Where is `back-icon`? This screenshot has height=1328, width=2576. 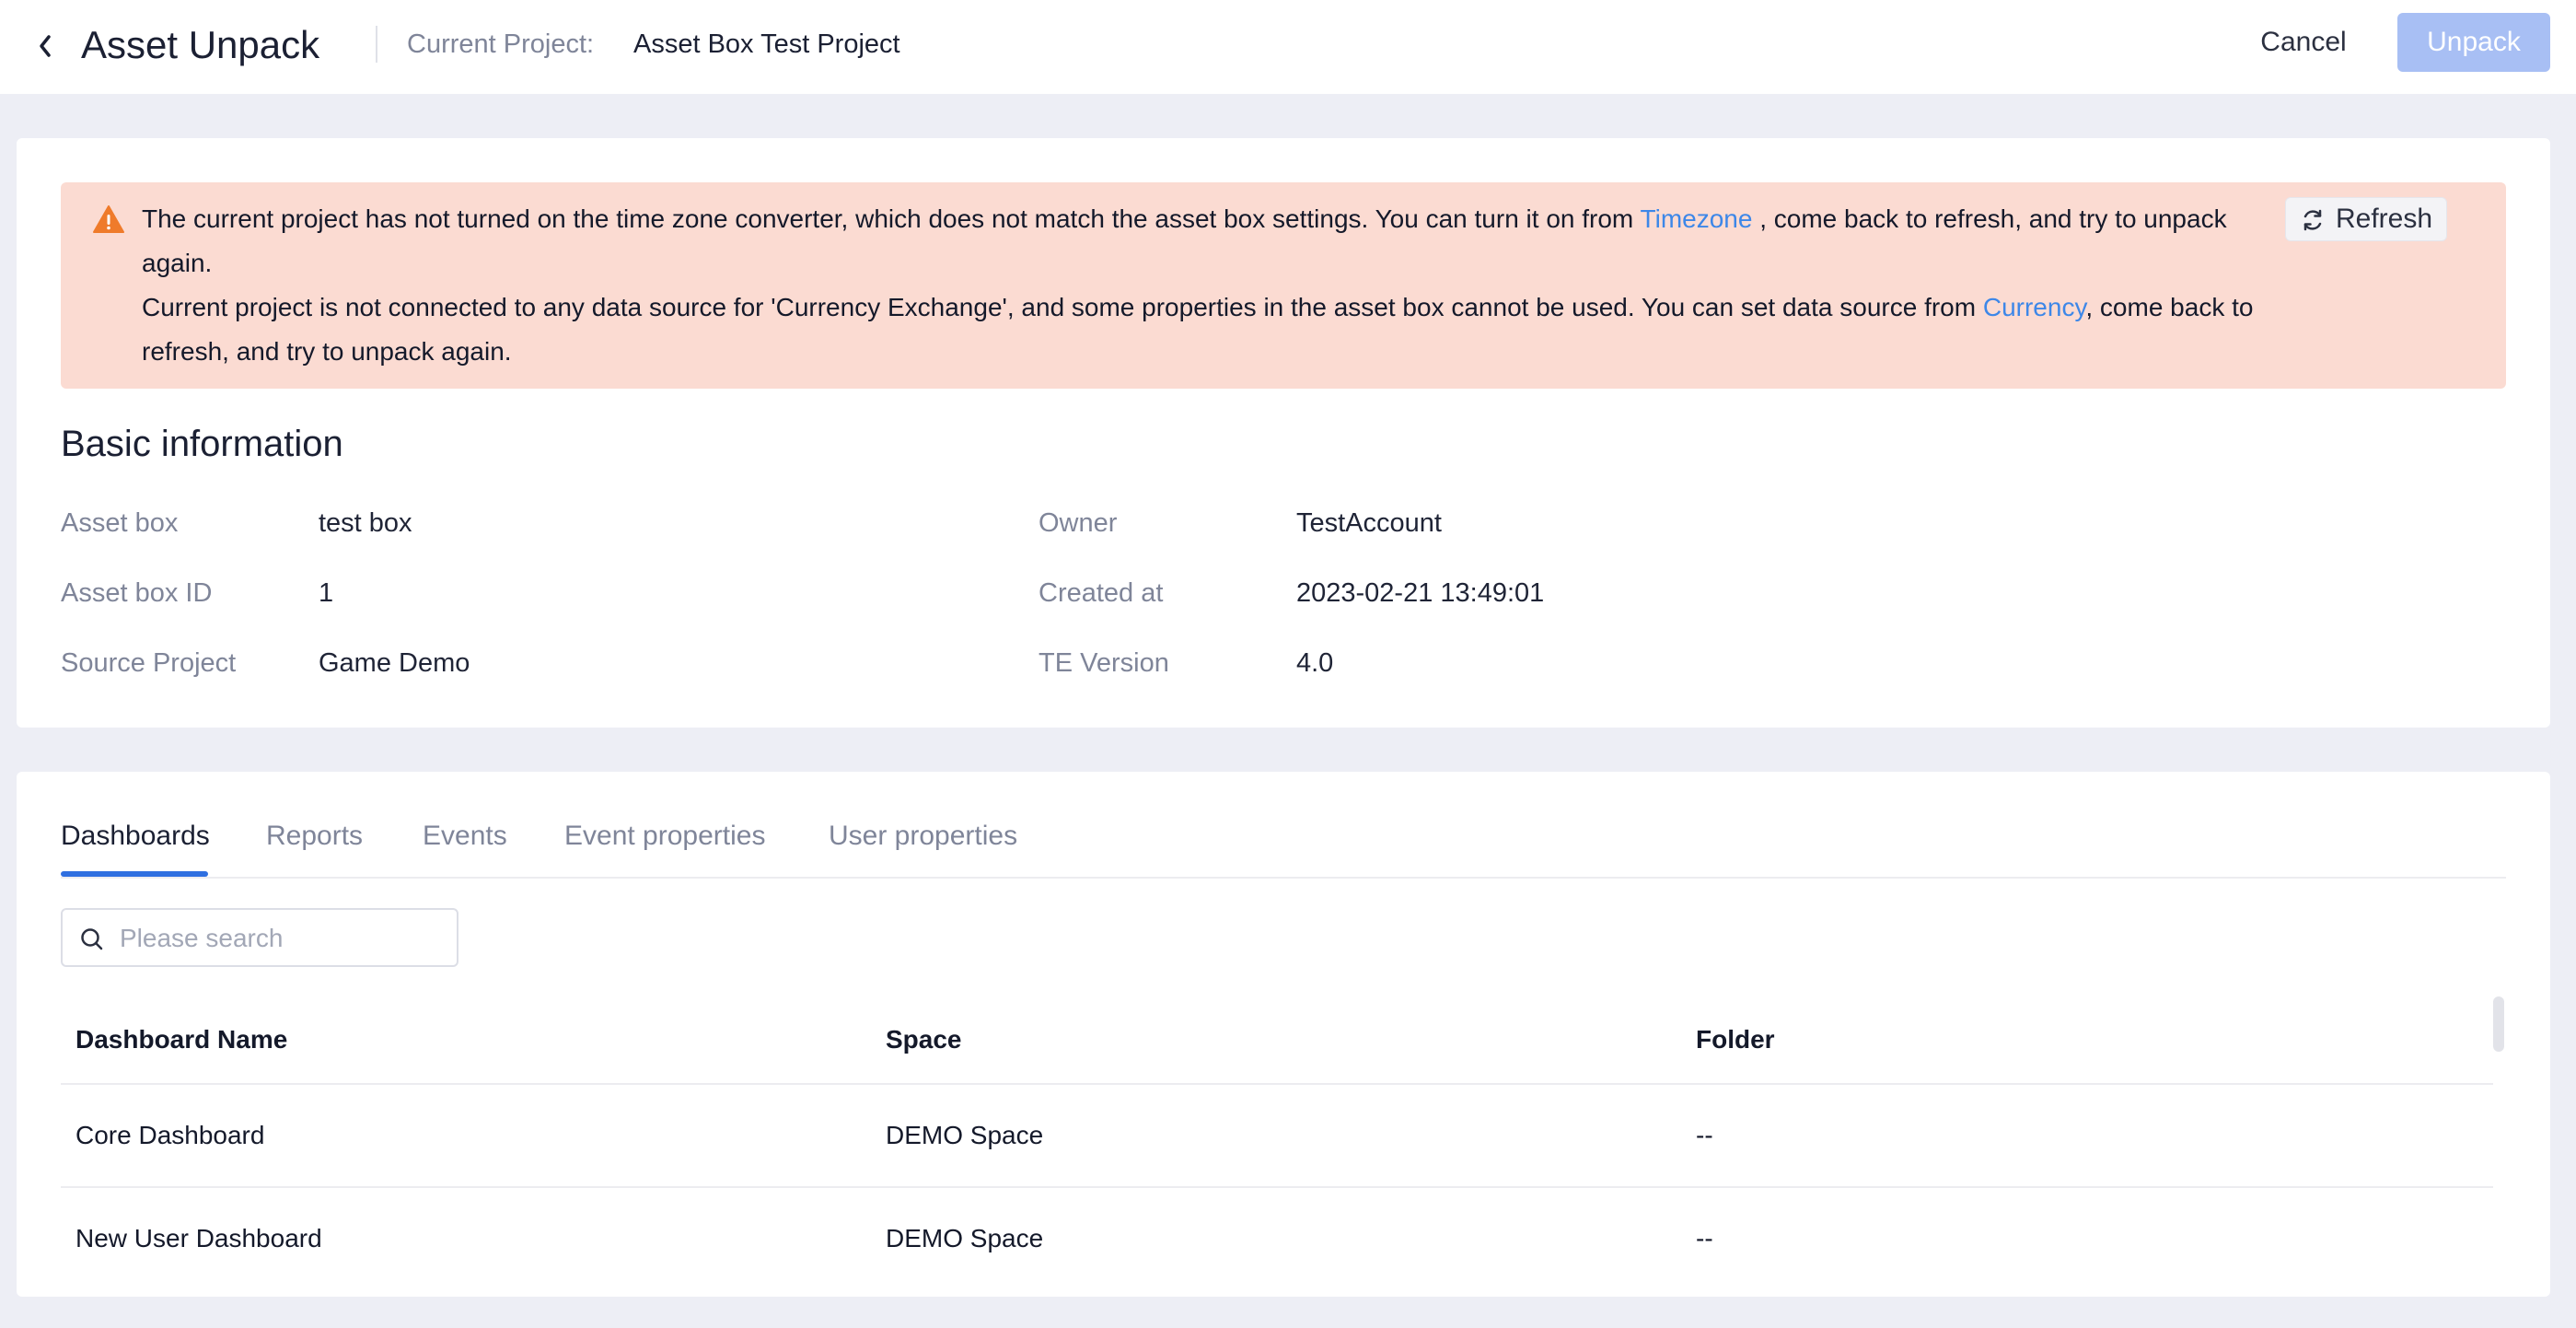 back-icon is located at coordinates (46, 46).